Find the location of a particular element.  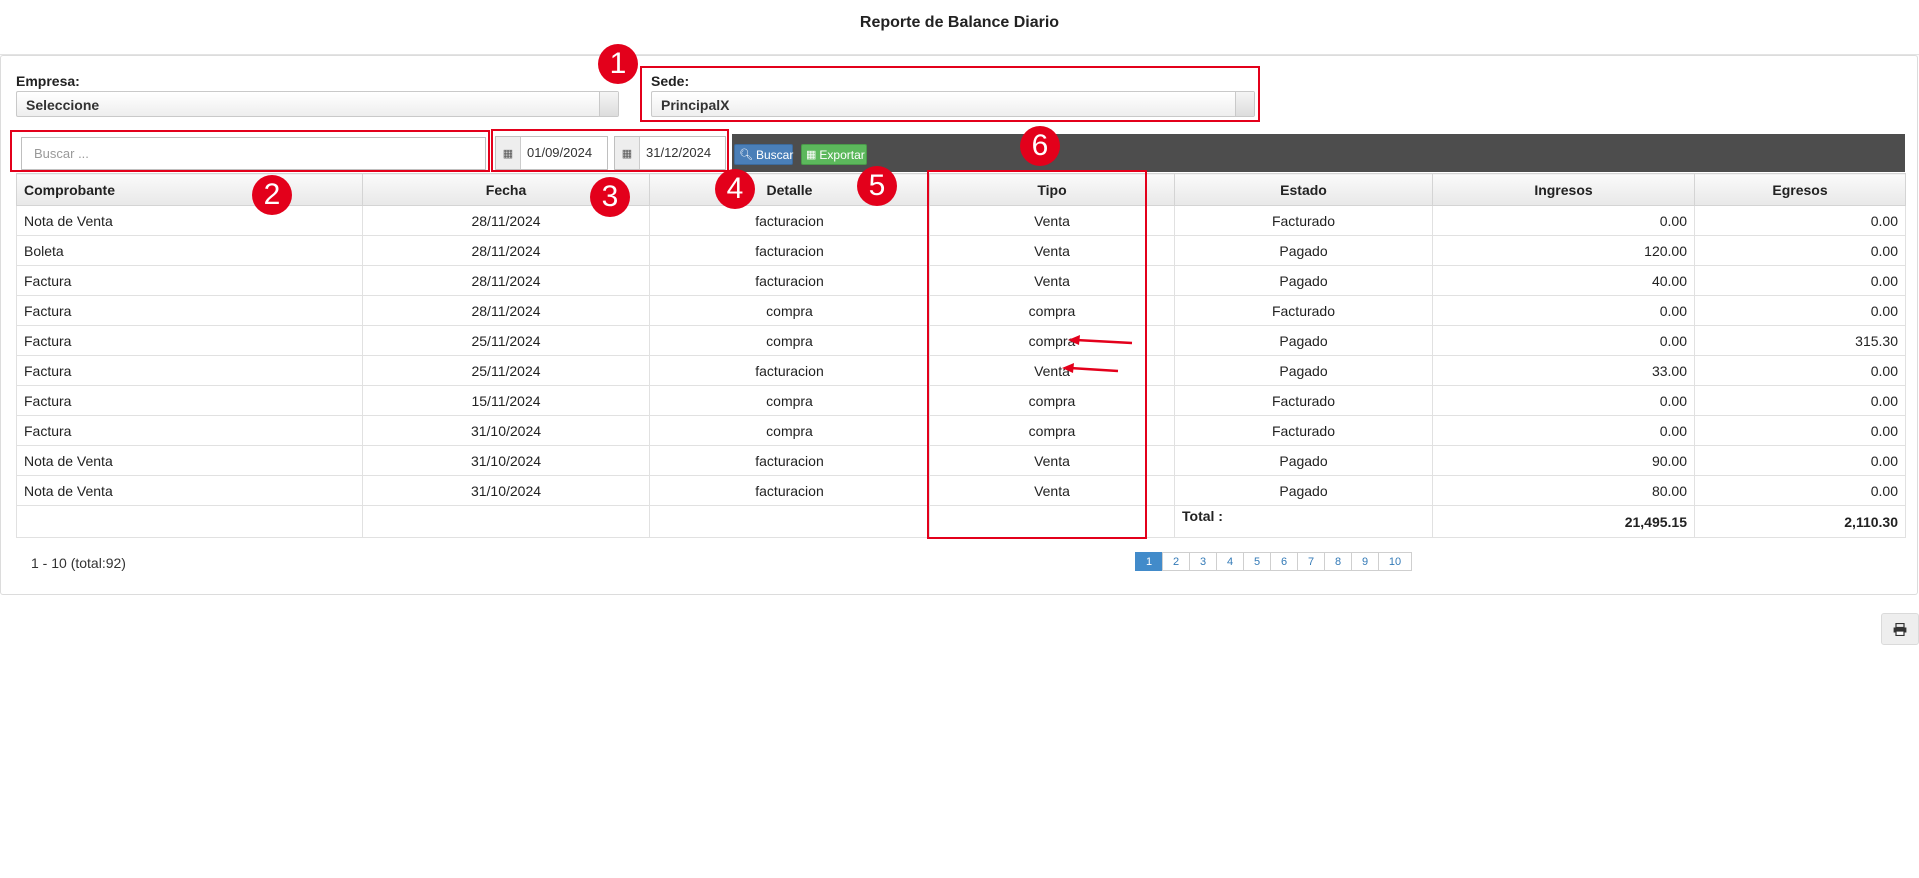

cell-ingresos: 120.00 is located at coordinates (1563, 250).